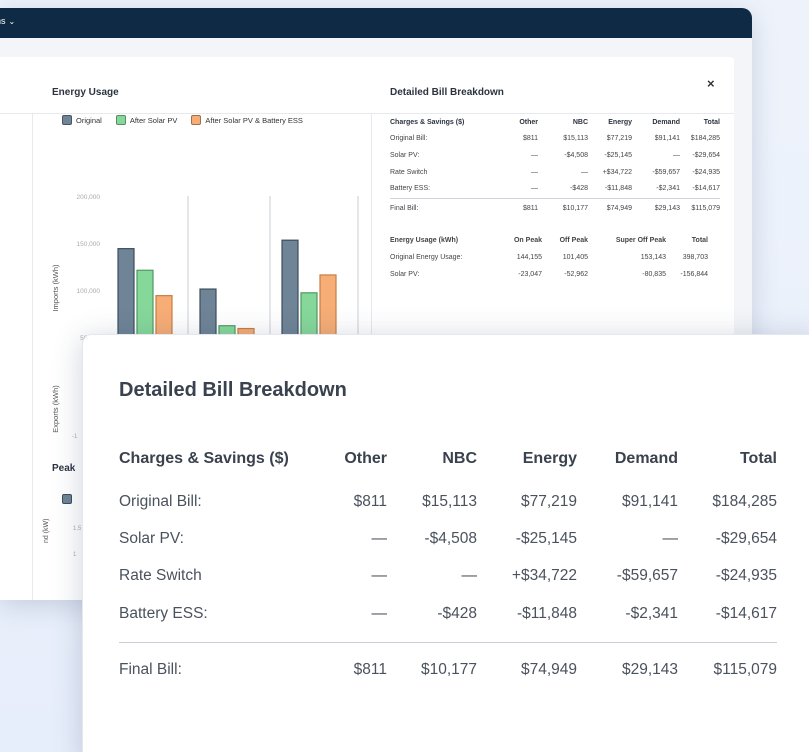 The width and height of the screenshot is (809, 752). I want to click on nav-menu-label: ns, so click(3, 21).